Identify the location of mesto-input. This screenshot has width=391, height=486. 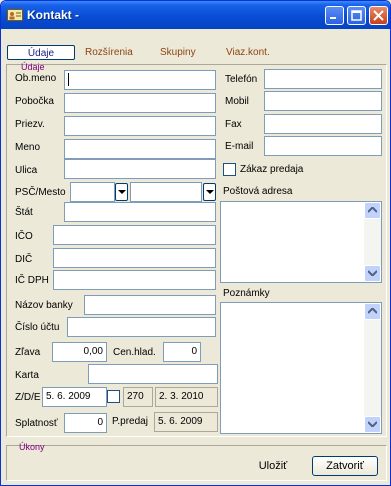
(166, 192).